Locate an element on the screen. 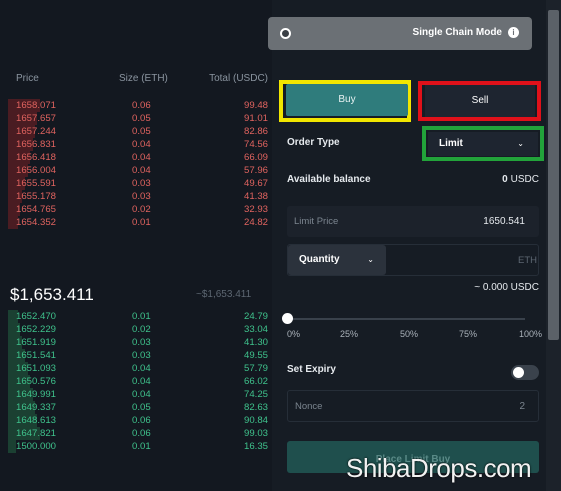  ask-row: 1658.071 0.06 99.48 is located at coordinates (136, 105).